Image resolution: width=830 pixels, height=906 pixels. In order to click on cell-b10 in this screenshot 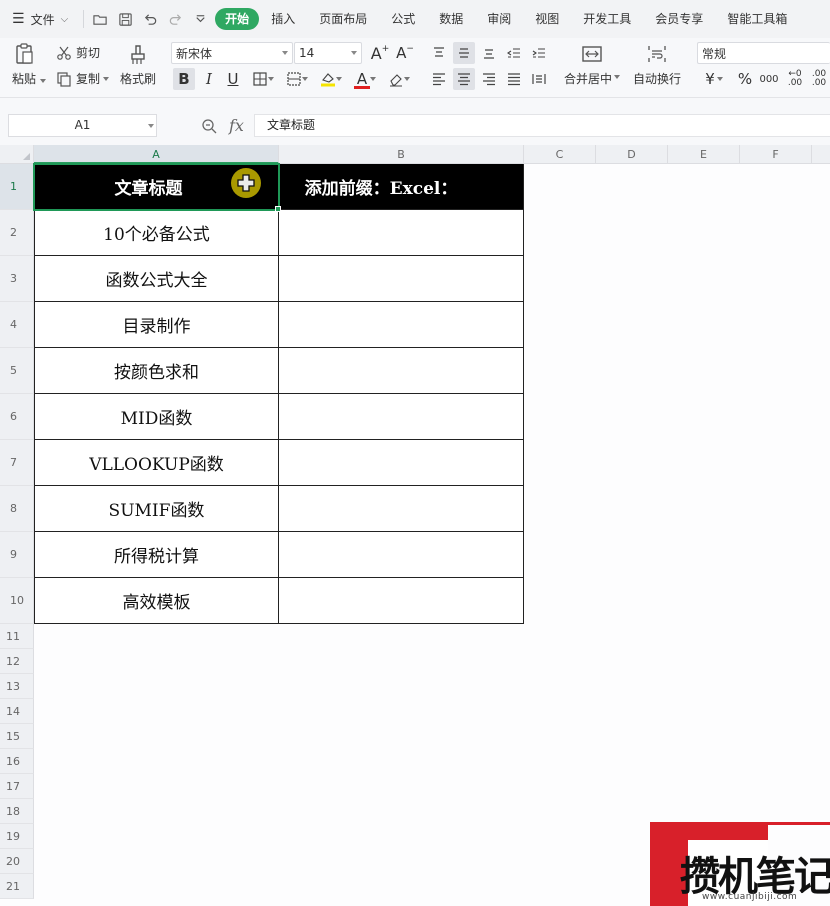, I will do `click(401, 601)`.